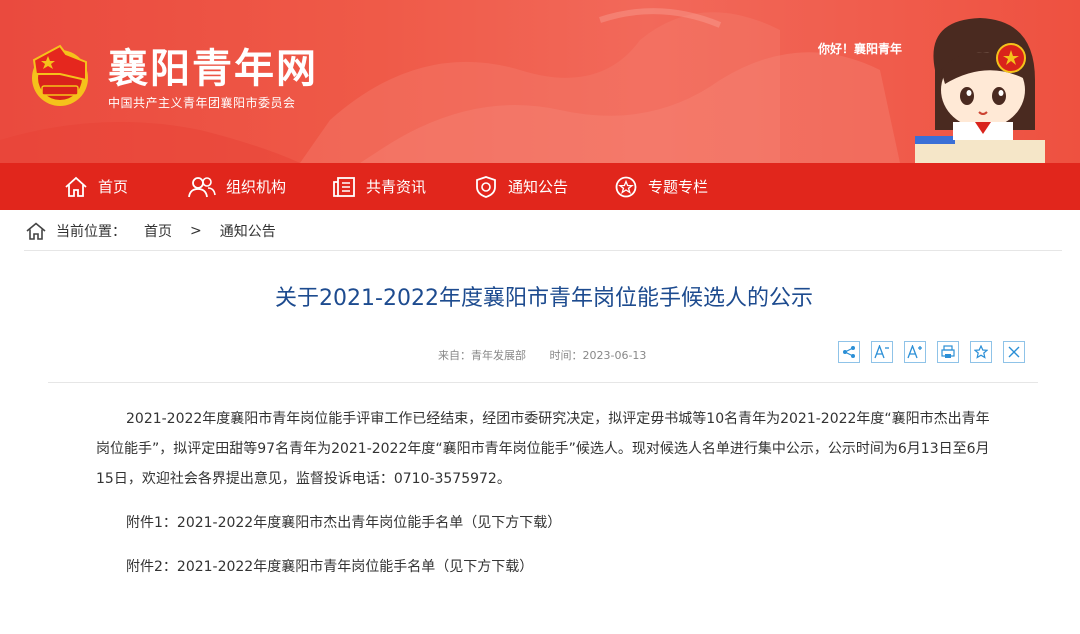 This screenshot has width=1080, height=634. I want to click on mascot-illustration, so click(980, 90).